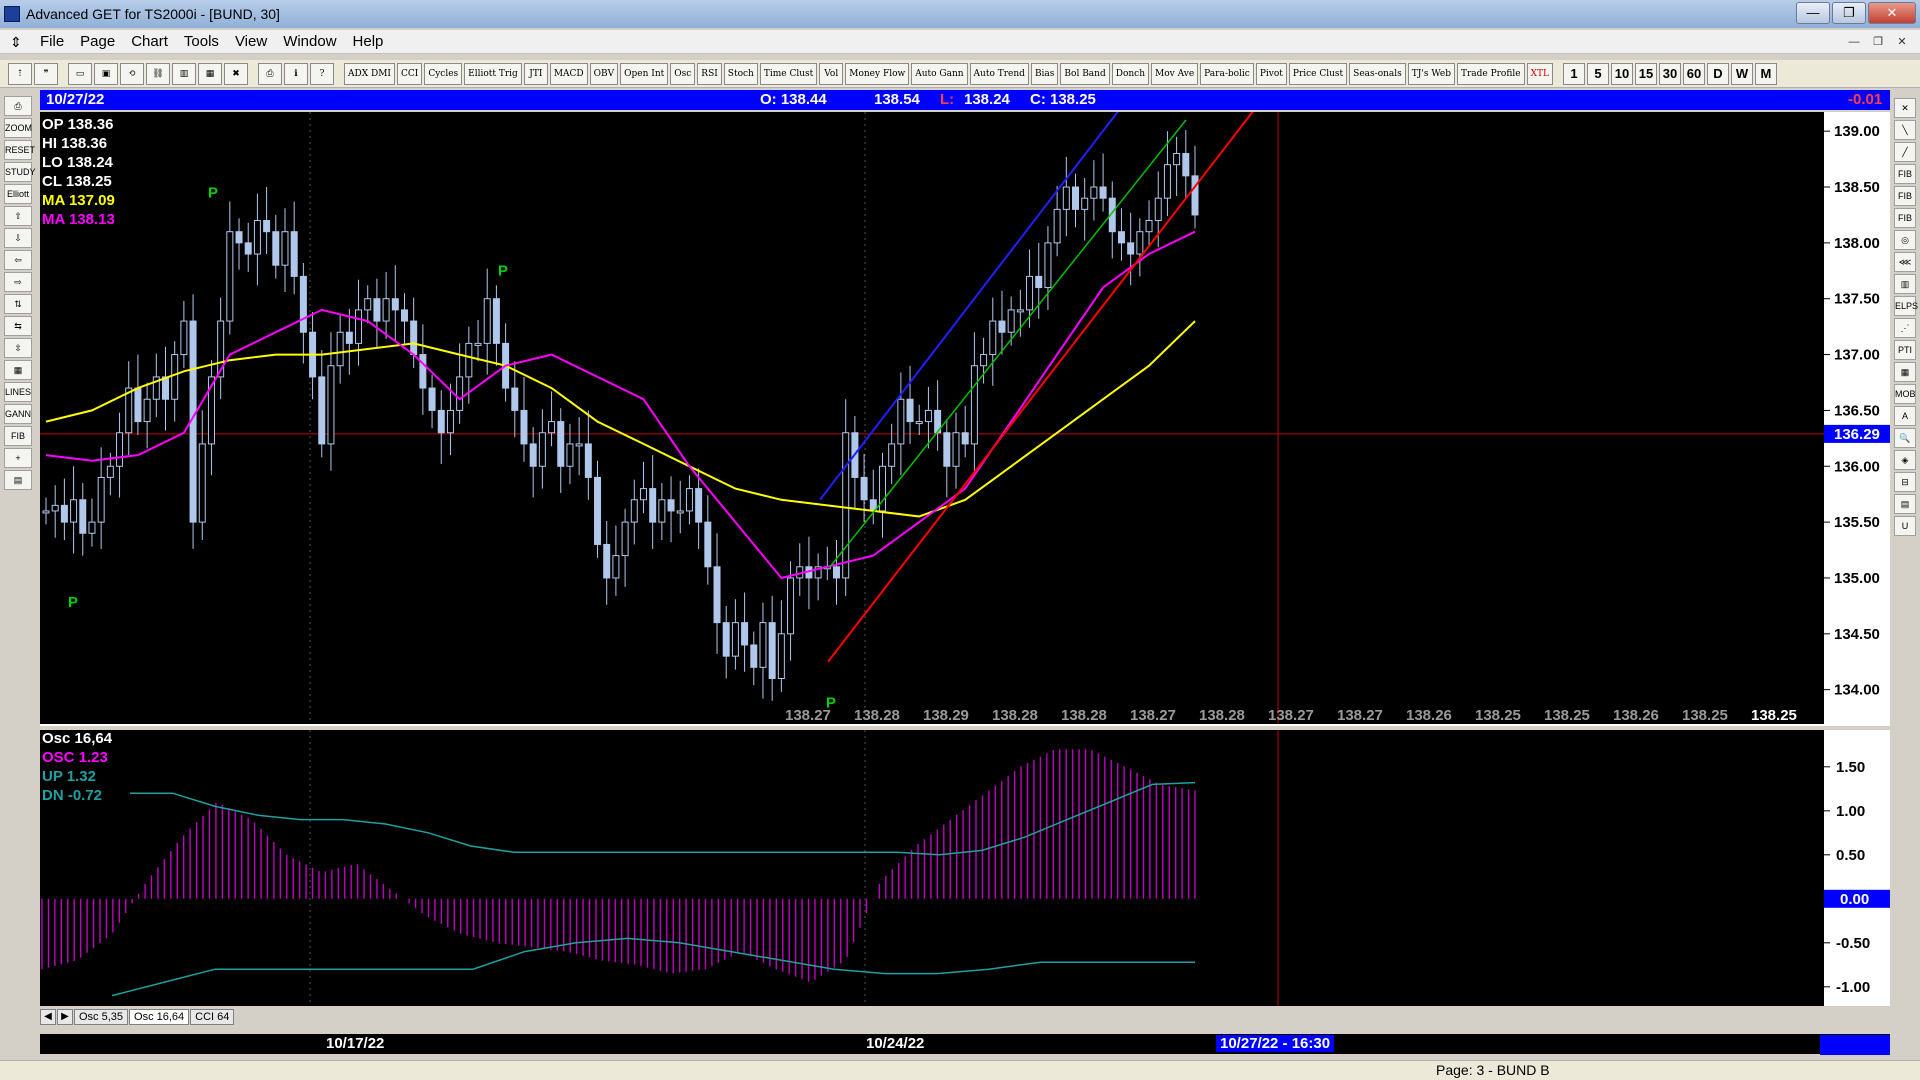 Image resolution: width=1920 pixels, height=1080 pixels. I want to click on link-icon: ⛓, so click(158, 73).